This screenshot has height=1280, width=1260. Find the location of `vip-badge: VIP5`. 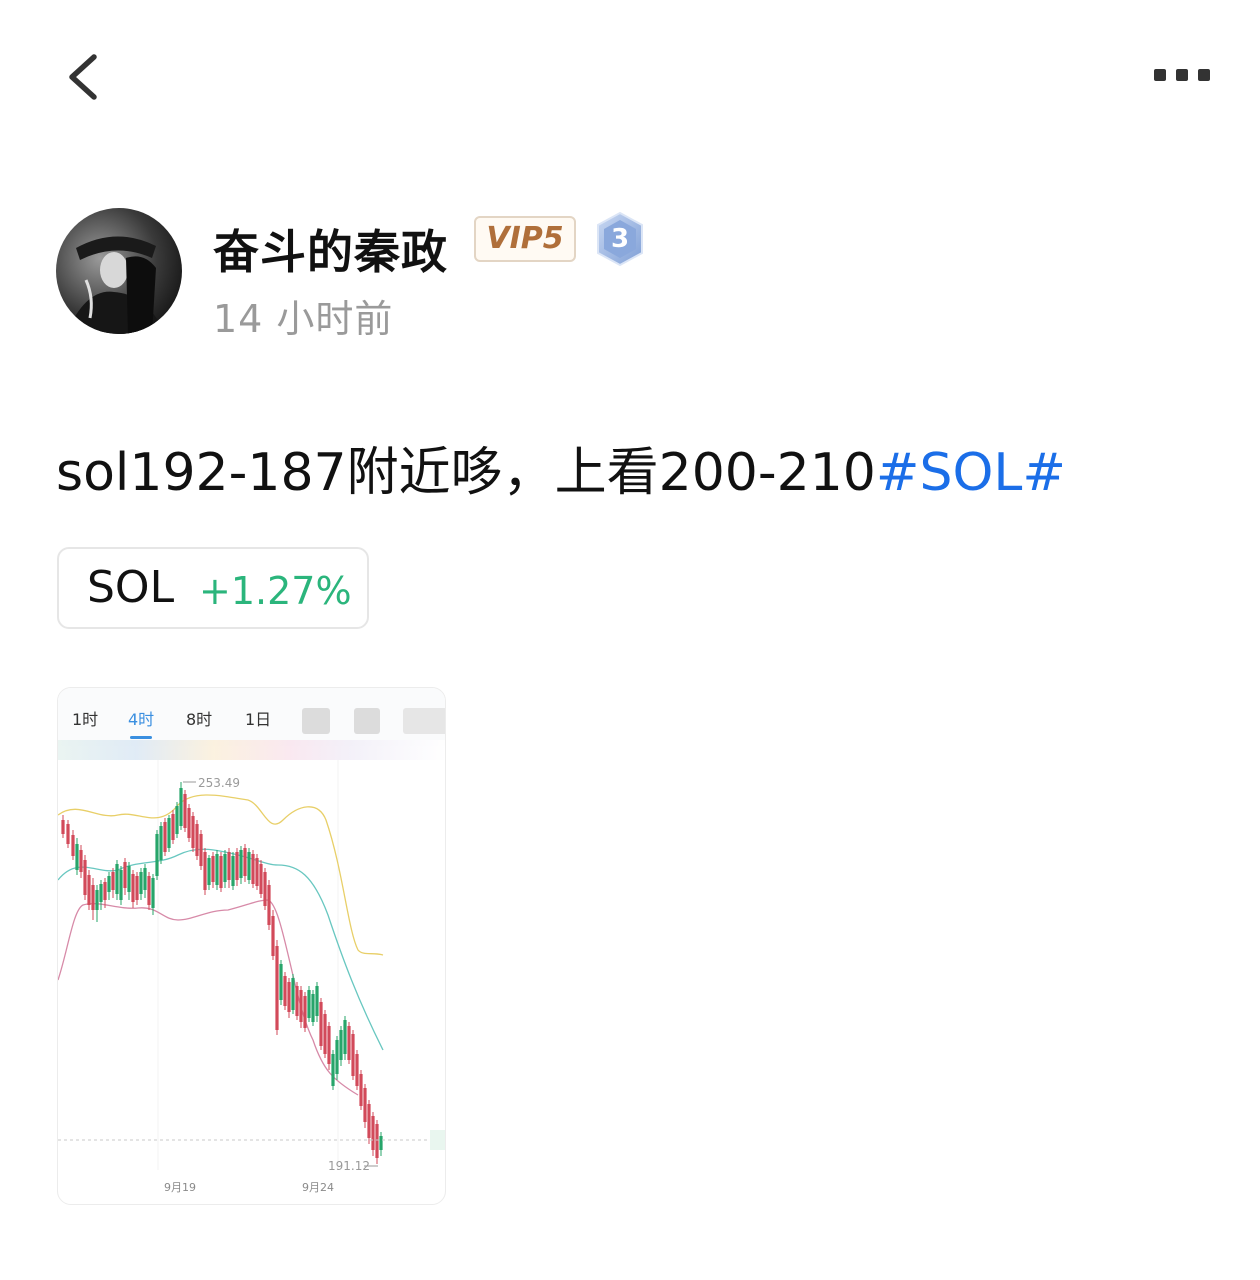

vip-badge: VIP5 is located at coordinates (525, 239).